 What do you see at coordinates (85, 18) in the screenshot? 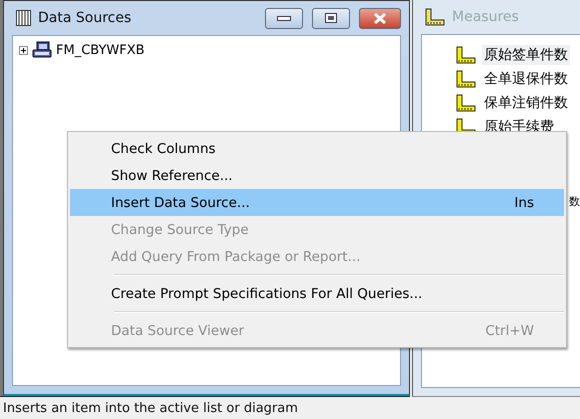
I see `window-title: Data Sources` at bounding box center [85, 18].